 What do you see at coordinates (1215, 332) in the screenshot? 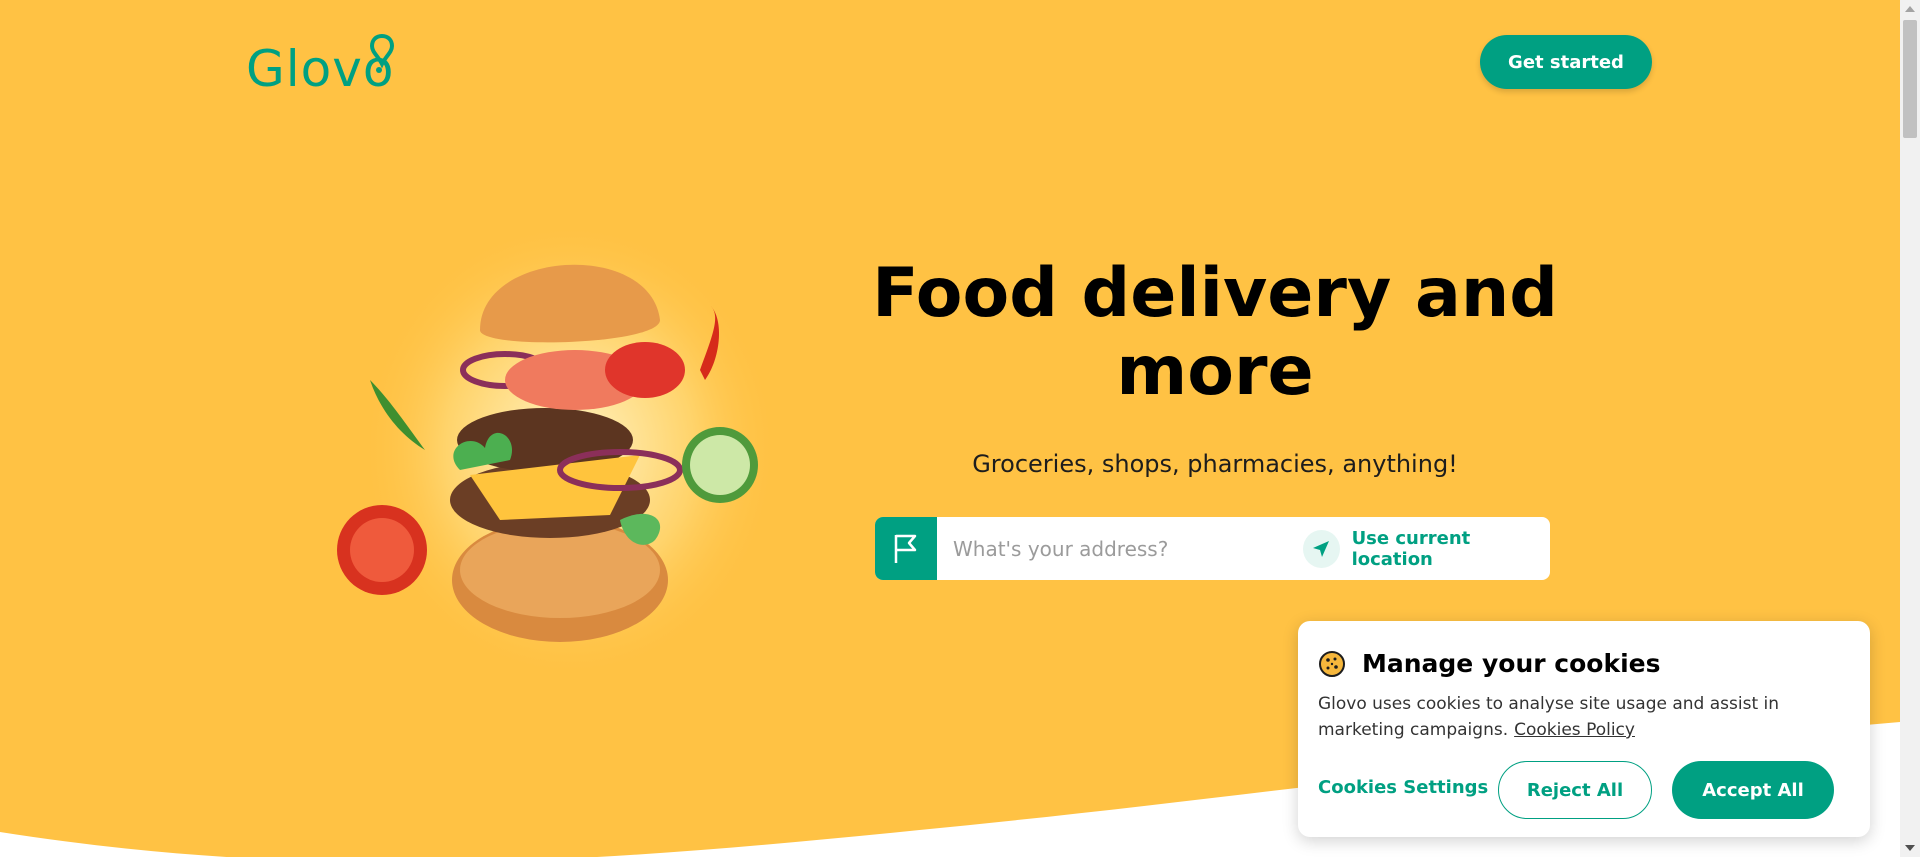
I see `hero-title: Food delivery and more` at bounding box center [1215, 332].